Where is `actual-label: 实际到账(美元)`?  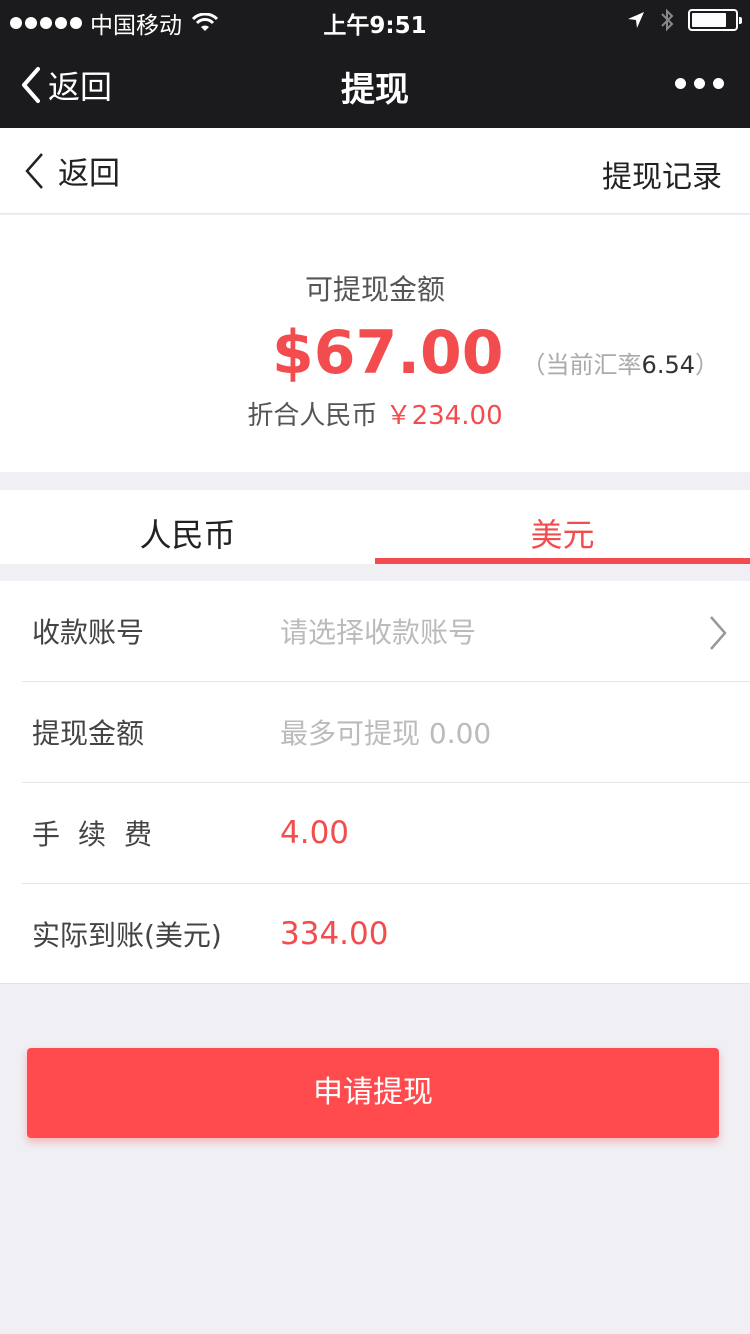 actual-label: 实际到账(美元) is located at coordinates (127, 935).